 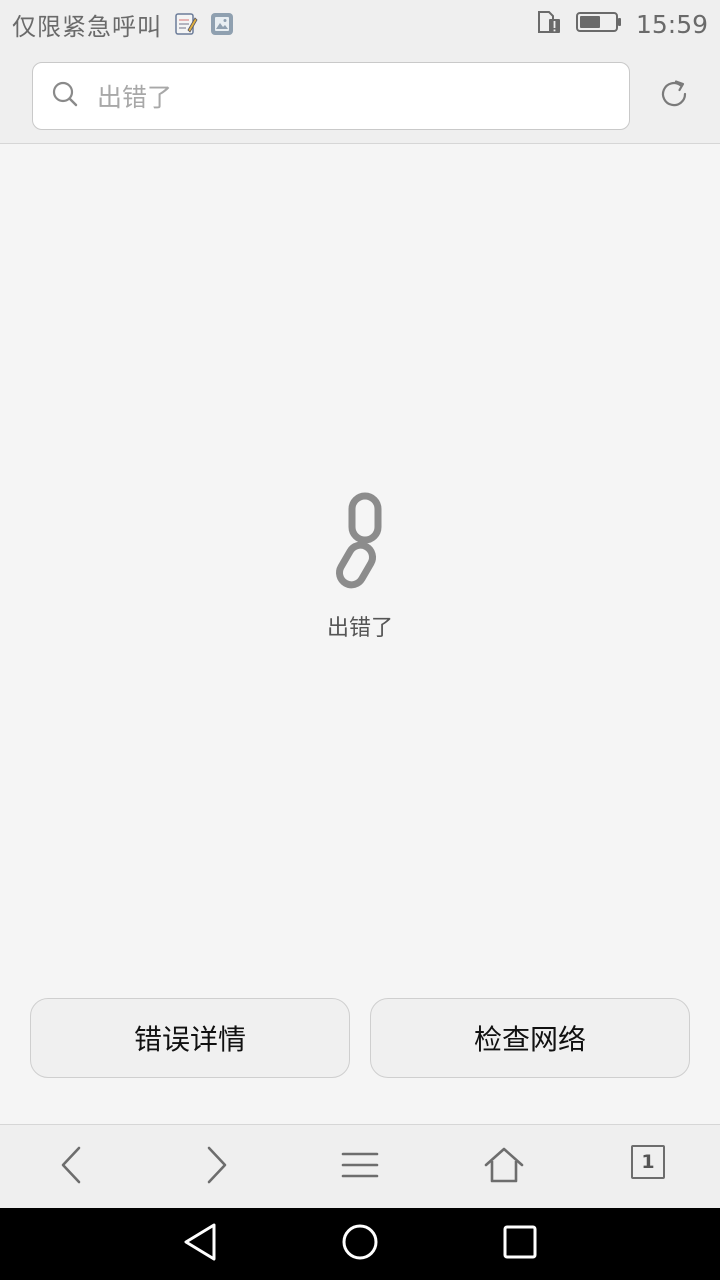 I want to click on chevron-left-icon, so click(x=72, y=1167).